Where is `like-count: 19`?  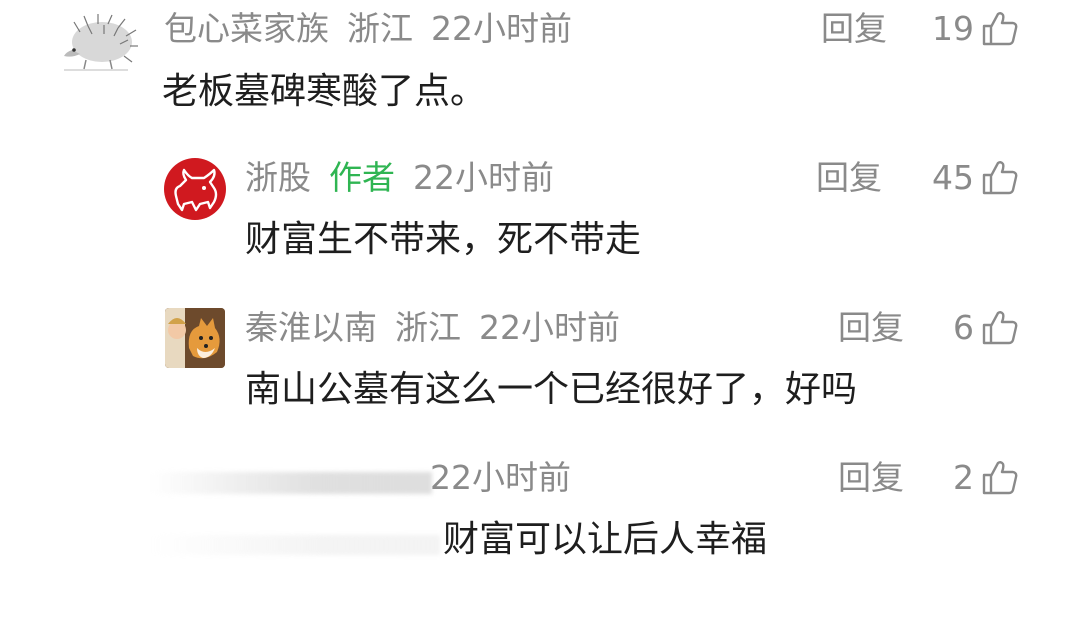 like-count: 19 is located at coordinates (953, 28).